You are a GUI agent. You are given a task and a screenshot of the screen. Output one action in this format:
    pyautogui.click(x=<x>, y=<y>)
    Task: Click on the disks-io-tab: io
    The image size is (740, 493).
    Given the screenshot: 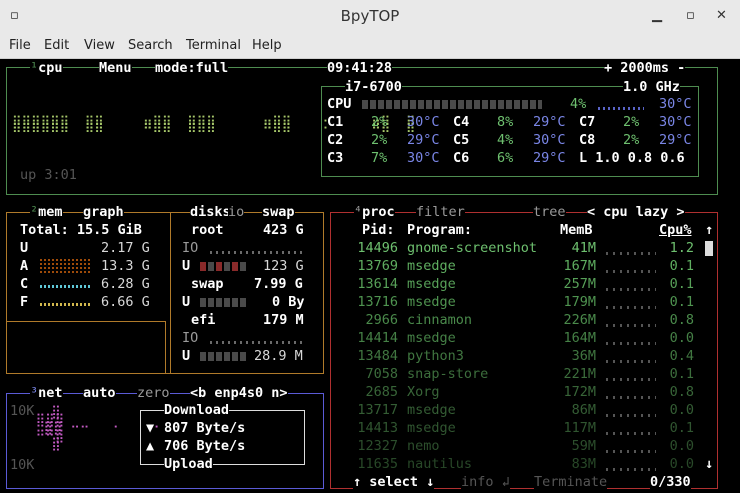 What is the action you would take?
    pyautogui.click(x=236, y=212)
    